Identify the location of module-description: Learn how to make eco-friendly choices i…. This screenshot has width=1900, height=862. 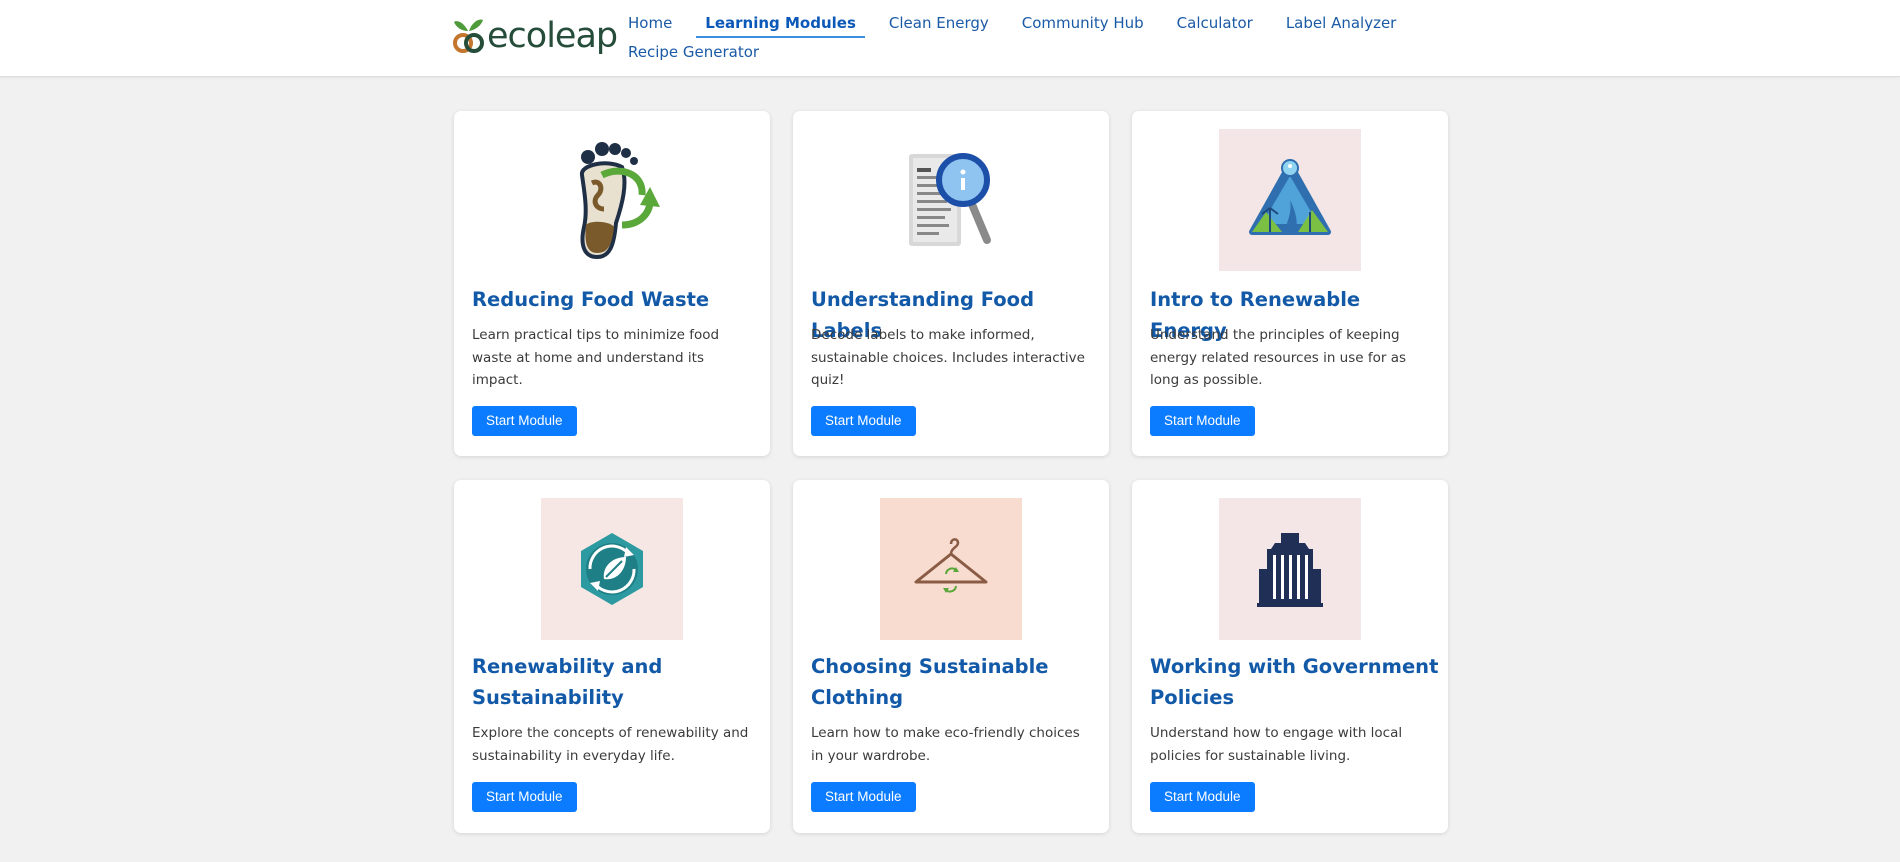
(945, 744).